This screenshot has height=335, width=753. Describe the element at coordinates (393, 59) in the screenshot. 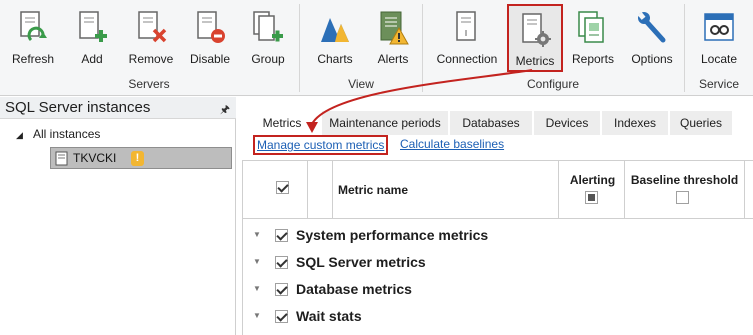

I see `alerts-label: Alerts` at that location.